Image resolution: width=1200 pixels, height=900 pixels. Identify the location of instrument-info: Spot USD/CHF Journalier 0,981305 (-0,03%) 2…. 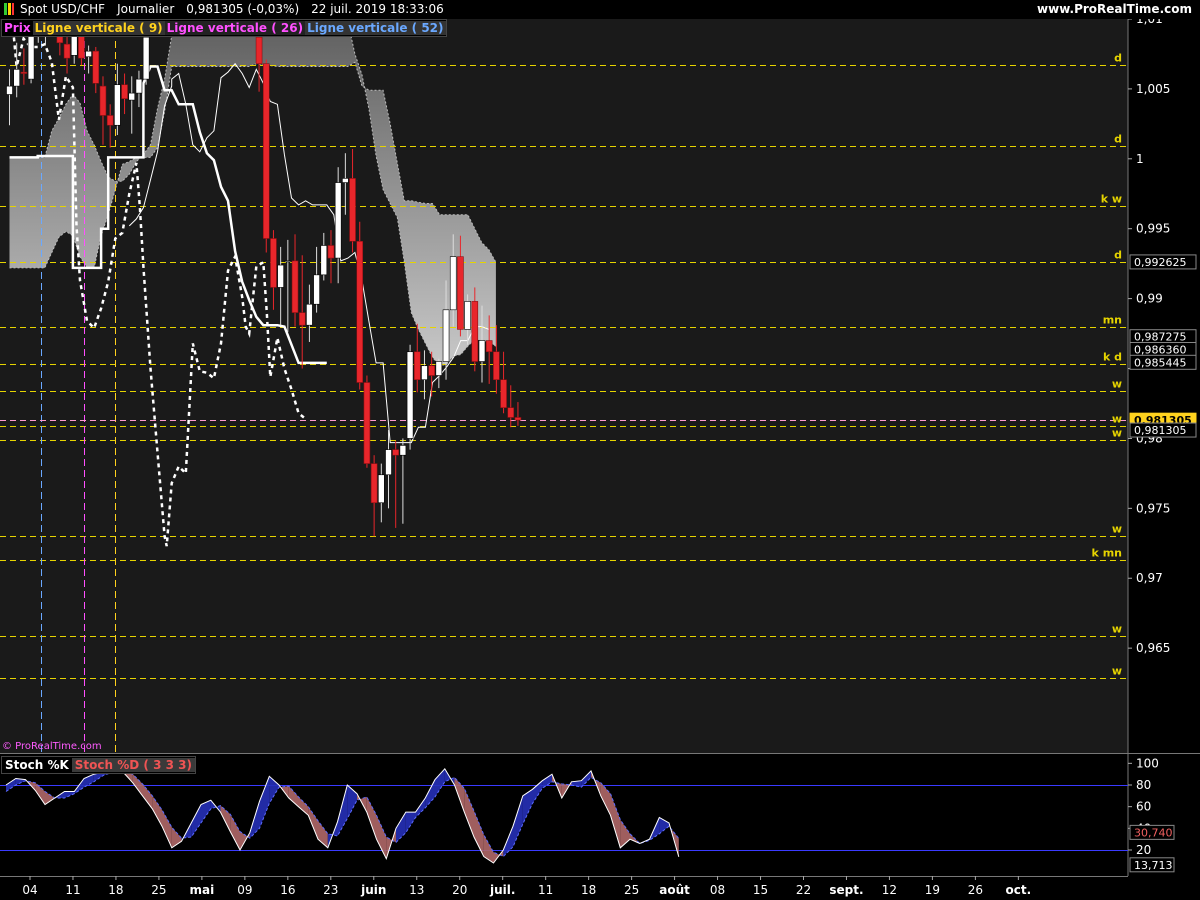
(230, 9).